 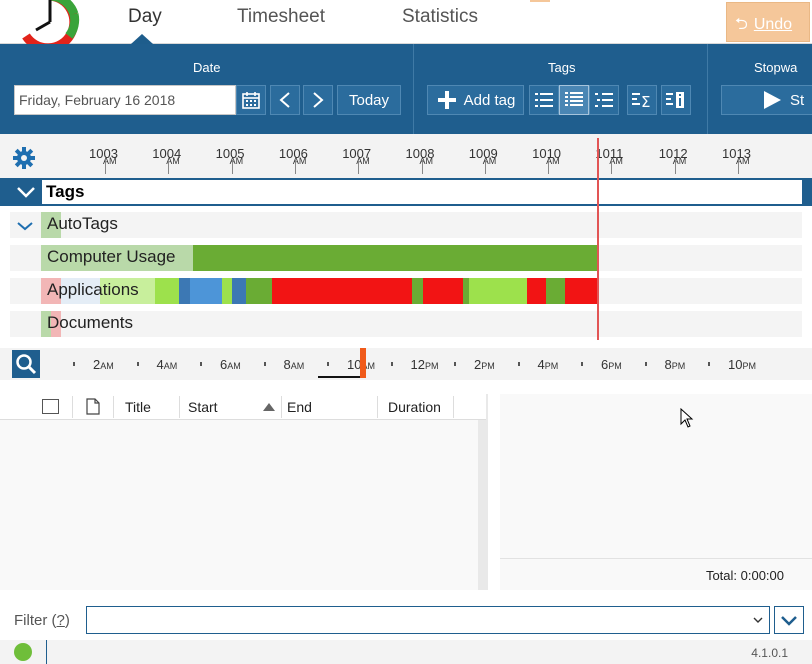 I want to click on calendar-button, so click(x=251, y=100).